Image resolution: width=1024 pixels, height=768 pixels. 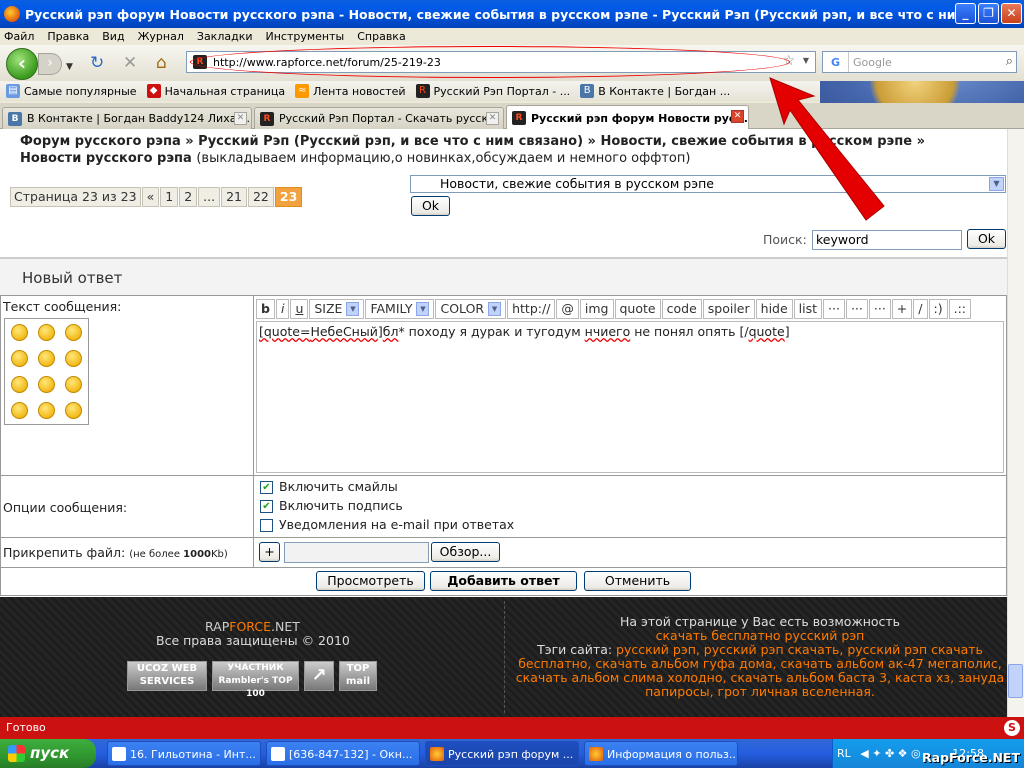 What do you see at coordinates (282, 309) in the screenshot?
I see `italic-button: i` at bounding box center [282, 309].